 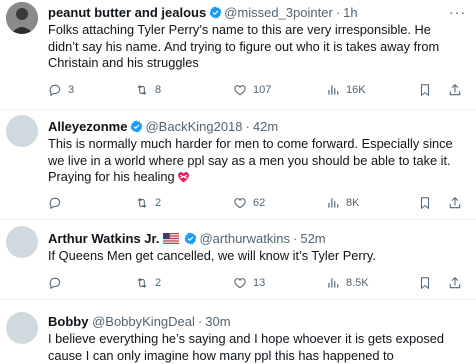 What do you see at coordinates (193, 126) in the screenshot?
I see `user-handle: @BackKing2018` at bounding box center [193, 126].